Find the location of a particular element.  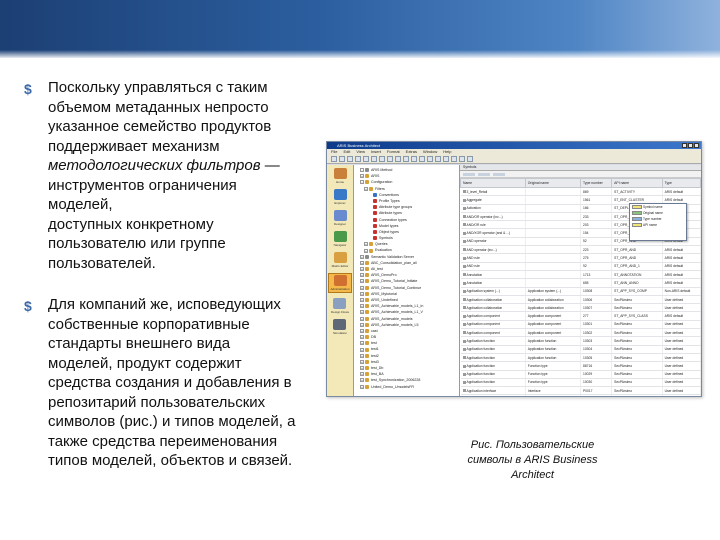

column-header: Name is located at coordinates (493, 183).